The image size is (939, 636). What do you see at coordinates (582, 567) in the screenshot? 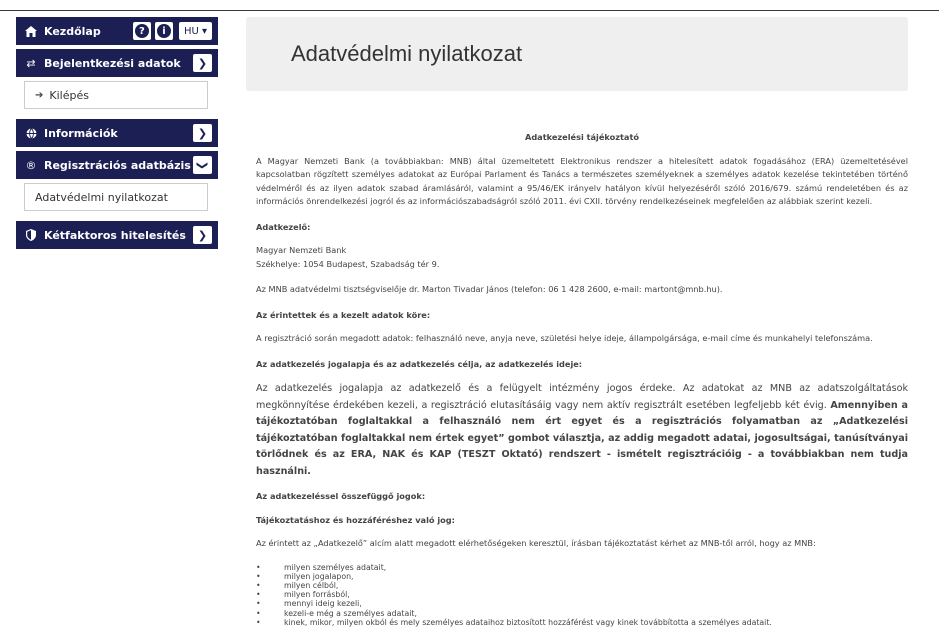
I see `list-item: milyen személyes adatait,` at bounding box center [582, 567].